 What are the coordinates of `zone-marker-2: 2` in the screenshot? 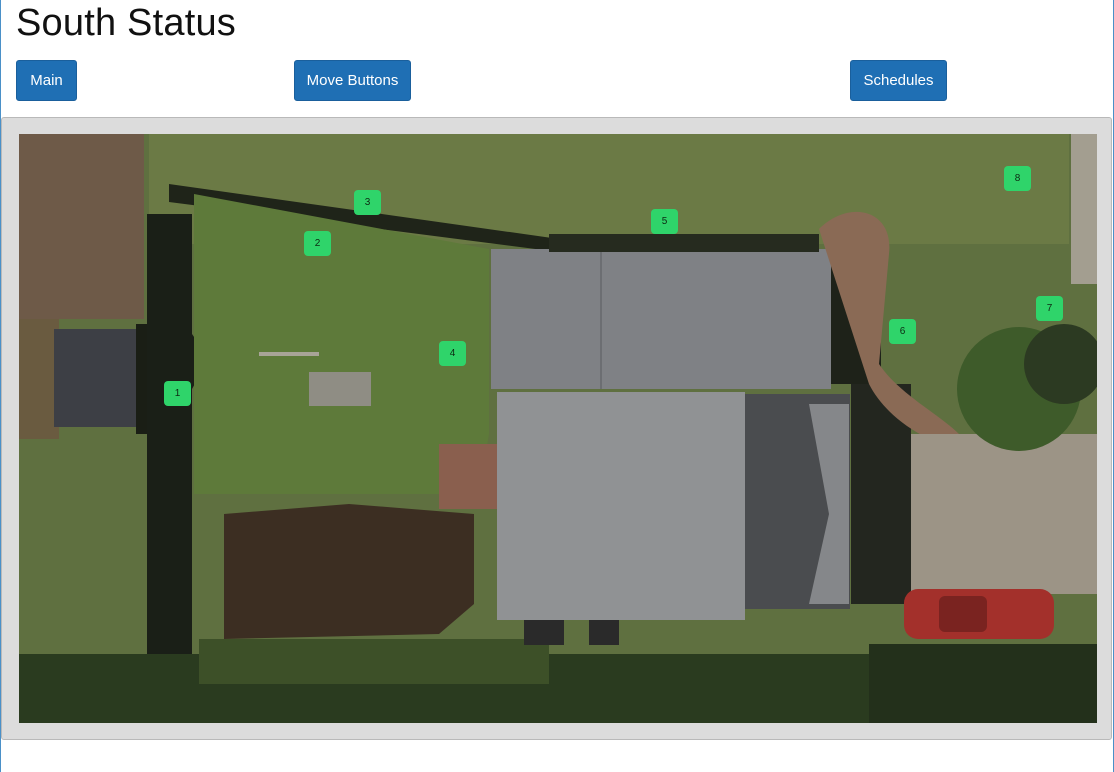 It's located at (317, 243).